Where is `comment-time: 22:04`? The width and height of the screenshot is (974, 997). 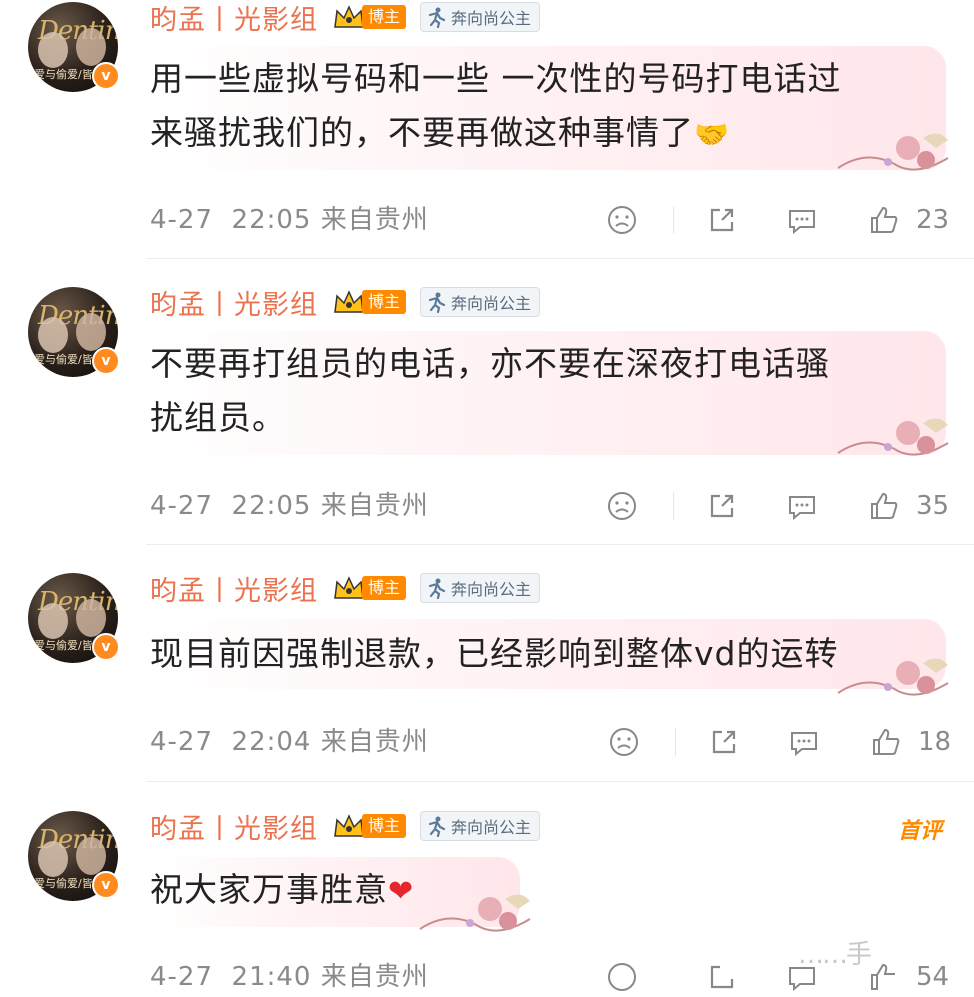 comment-time: 22:04 is located at coordinates (271, 742).